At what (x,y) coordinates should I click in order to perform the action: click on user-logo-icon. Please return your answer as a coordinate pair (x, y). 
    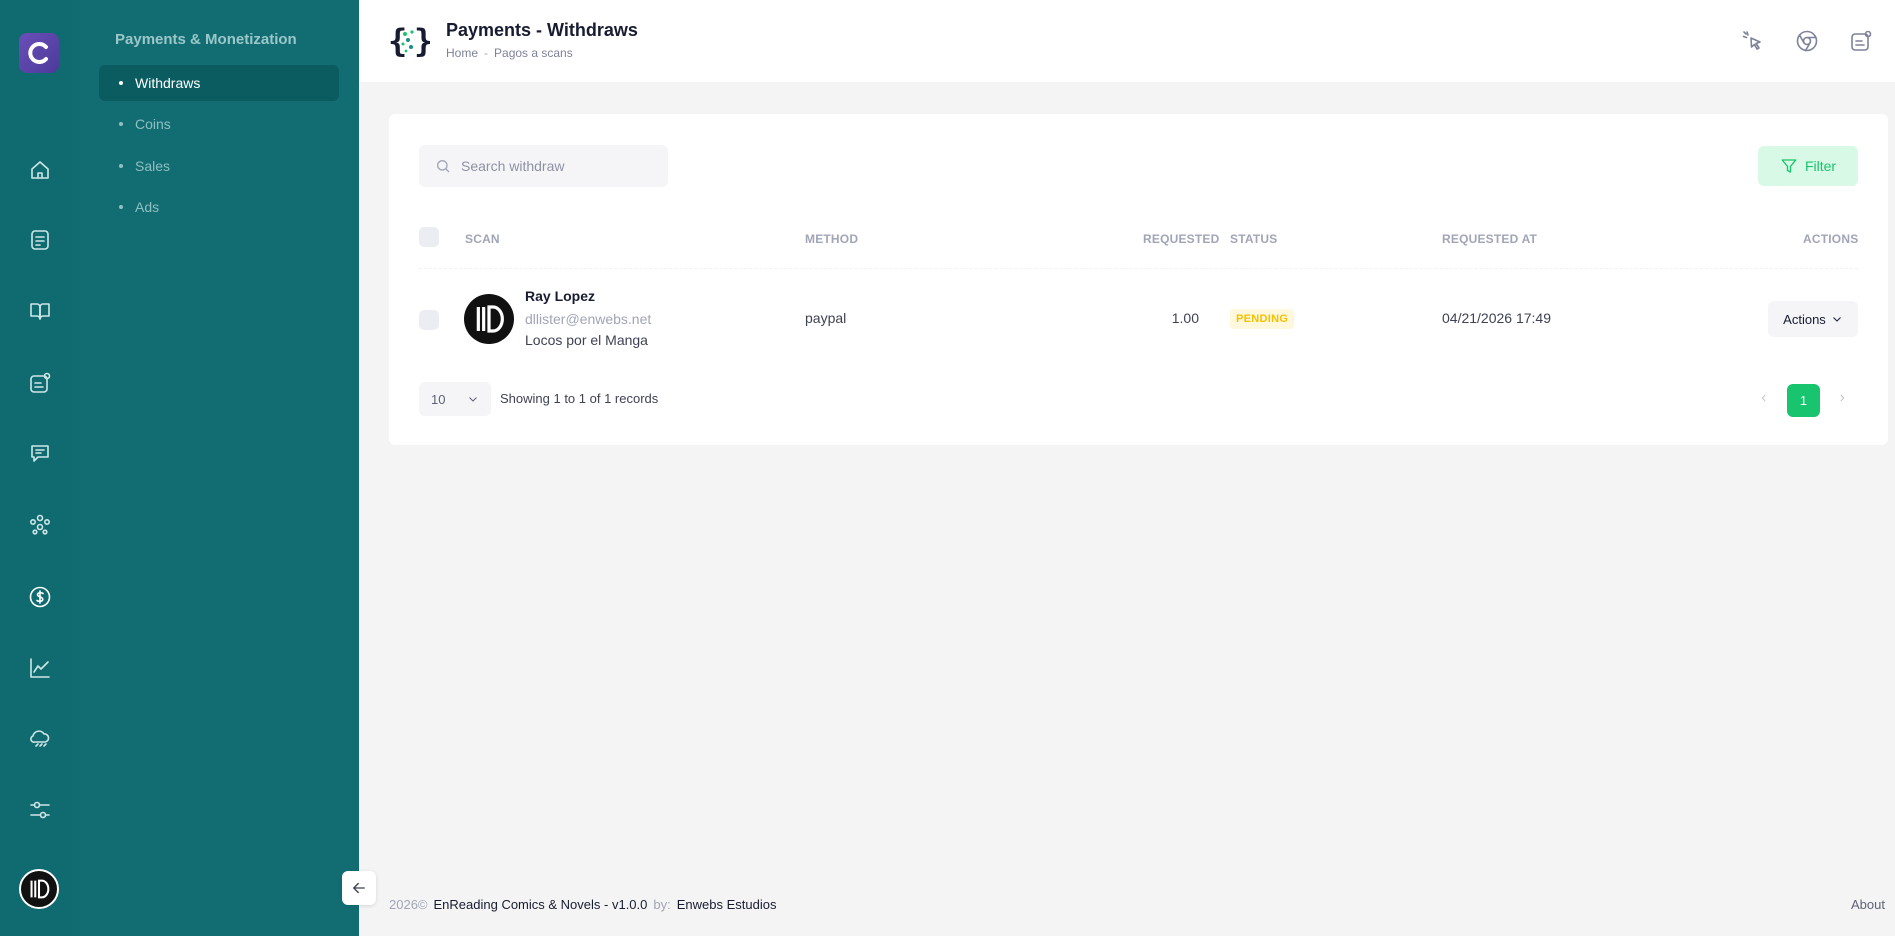
    Looking at the image, I should click on (40, 889).